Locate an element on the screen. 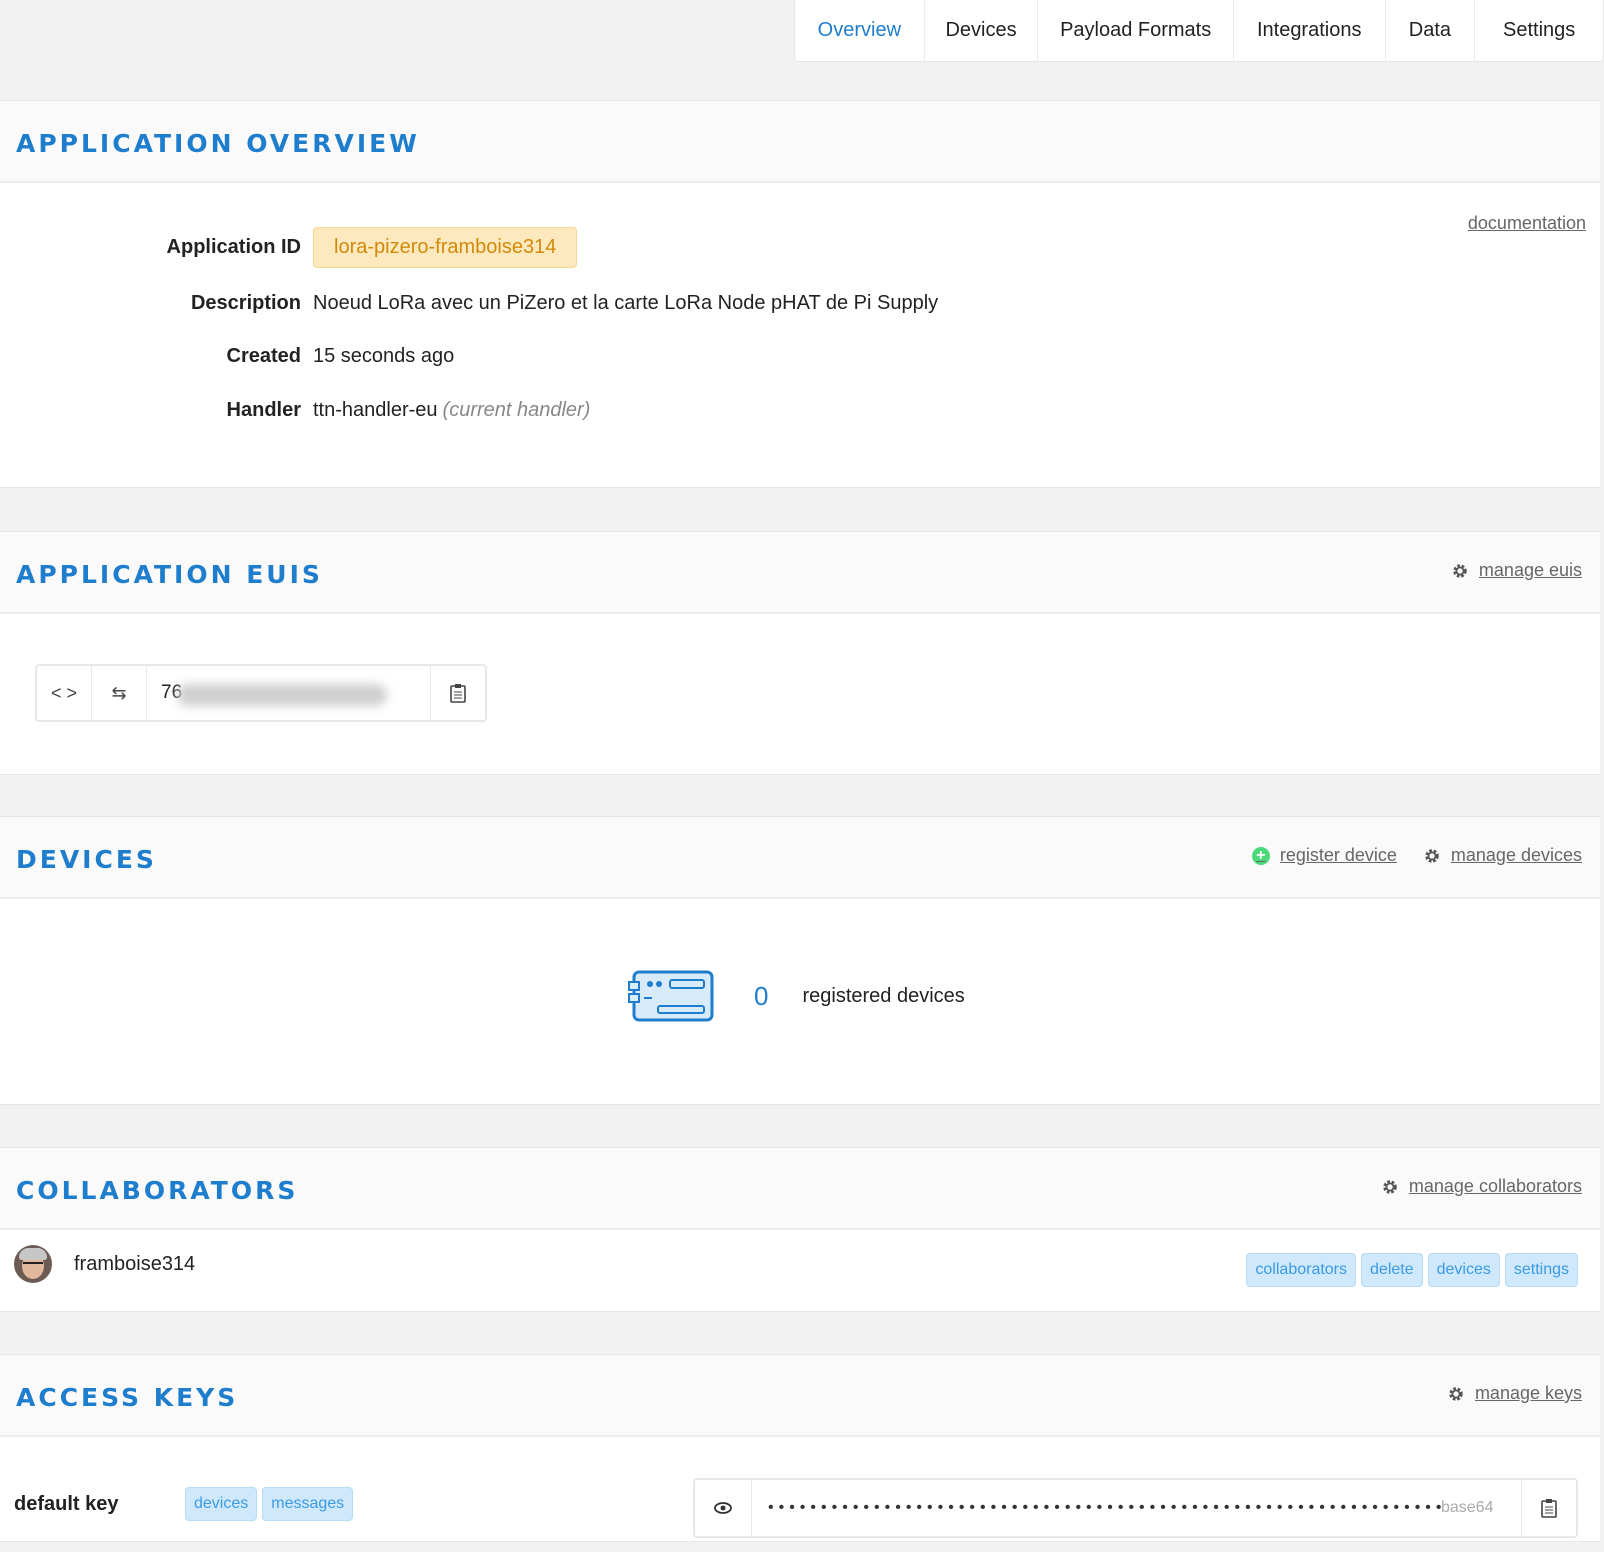  eui-value: 76 is located at coordinates (289, 693).